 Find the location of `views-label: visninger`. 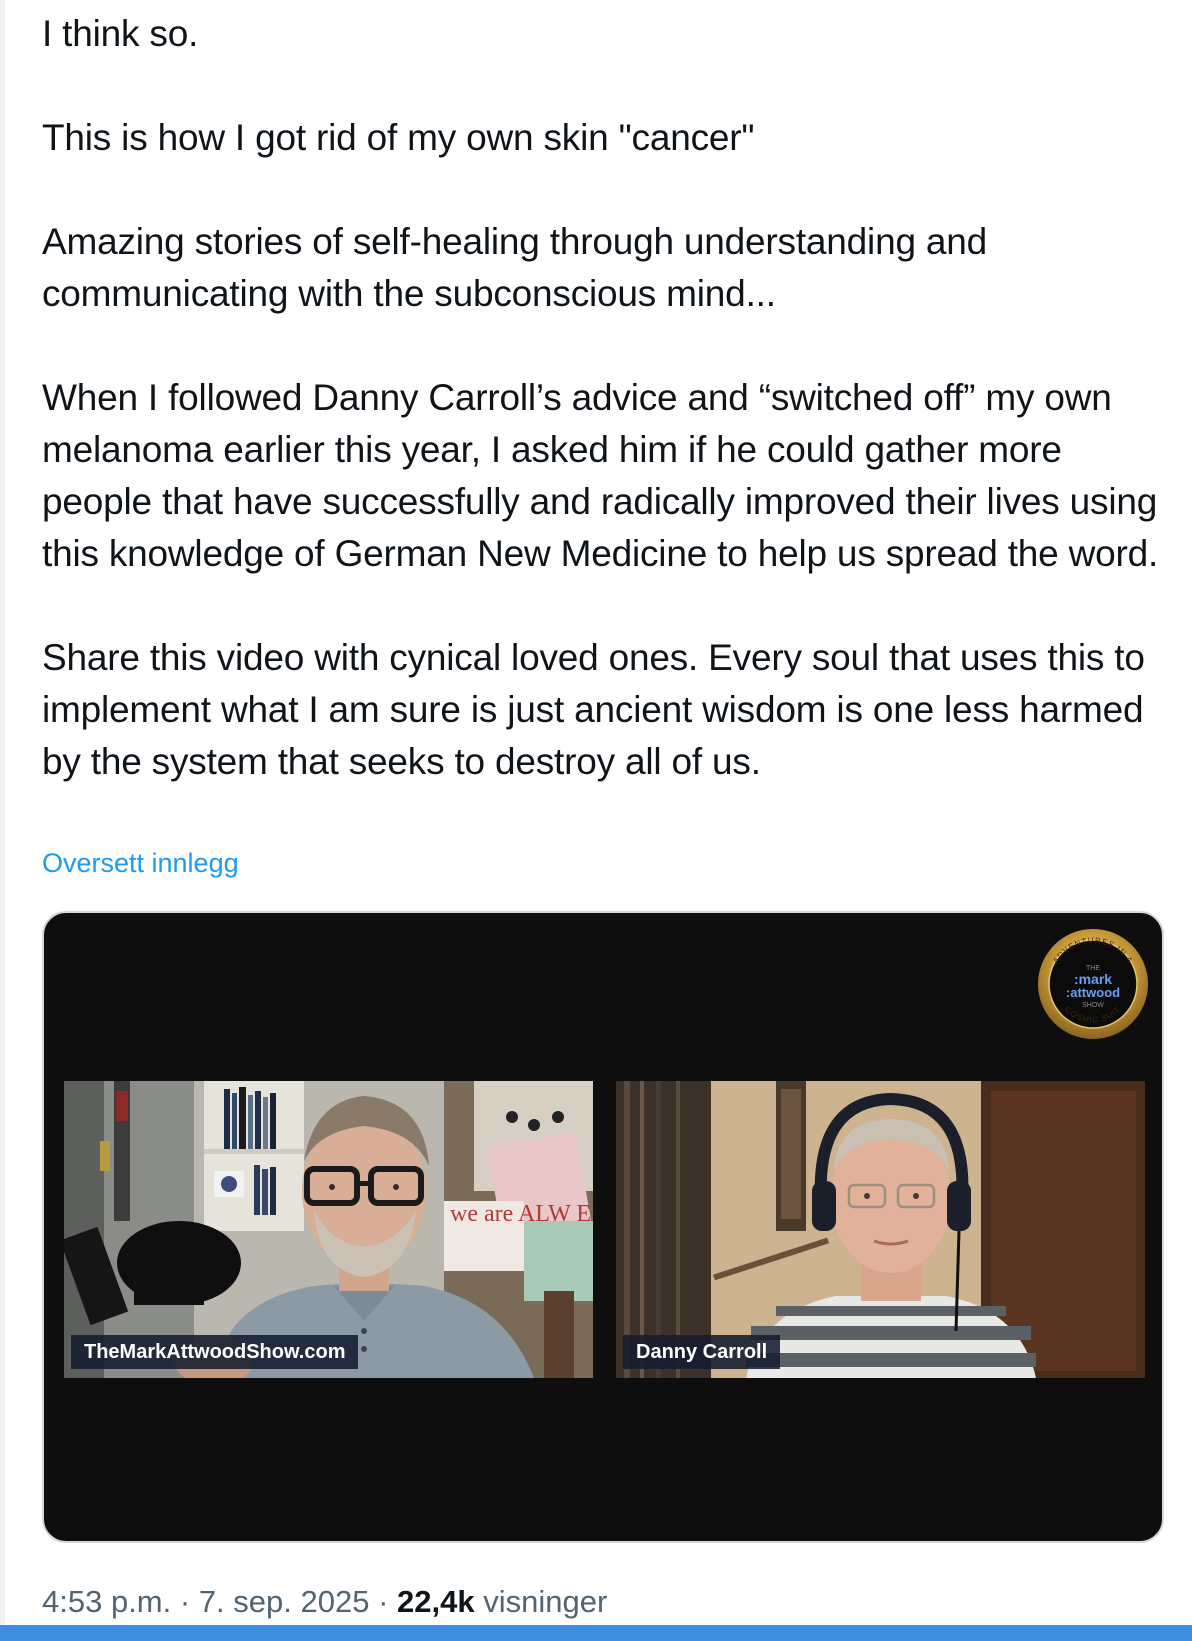

views-label: visninger is located at coordinates (545, 1601).